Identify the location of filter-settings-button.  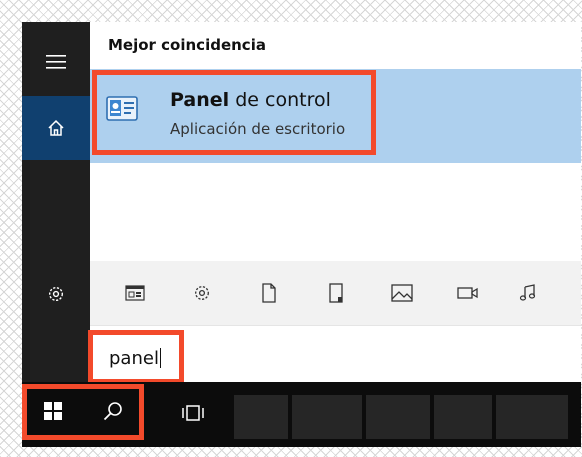
(202, 293).